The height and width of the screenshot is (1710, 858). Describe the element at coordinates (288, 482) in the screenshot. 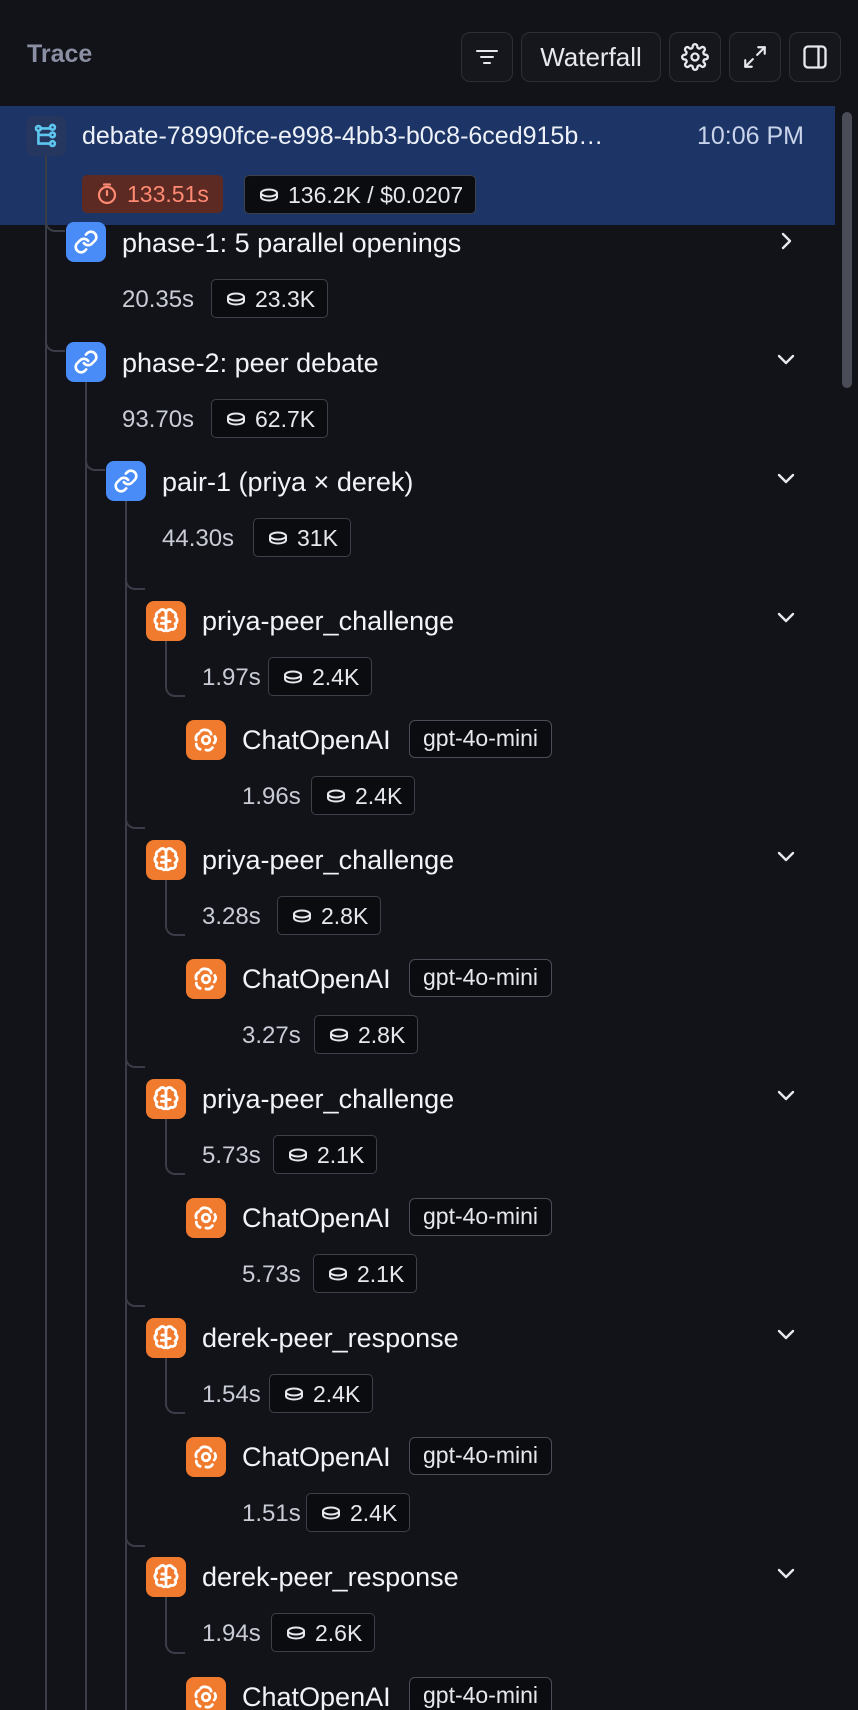

I see `span-name: pair-1 (priya × derek)` at that location.